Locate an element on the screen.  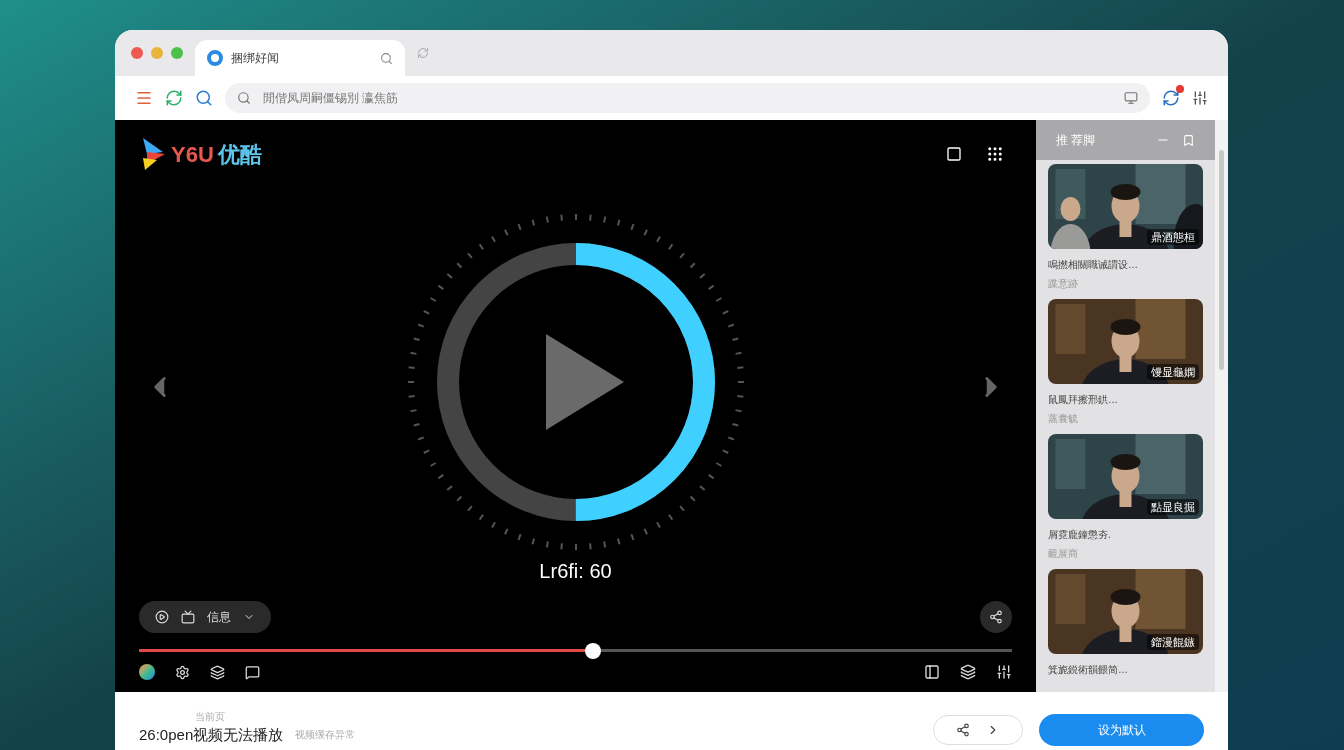
thumbnail-badge: 馒显龜嫻 is located at coordinates (1173, 371).